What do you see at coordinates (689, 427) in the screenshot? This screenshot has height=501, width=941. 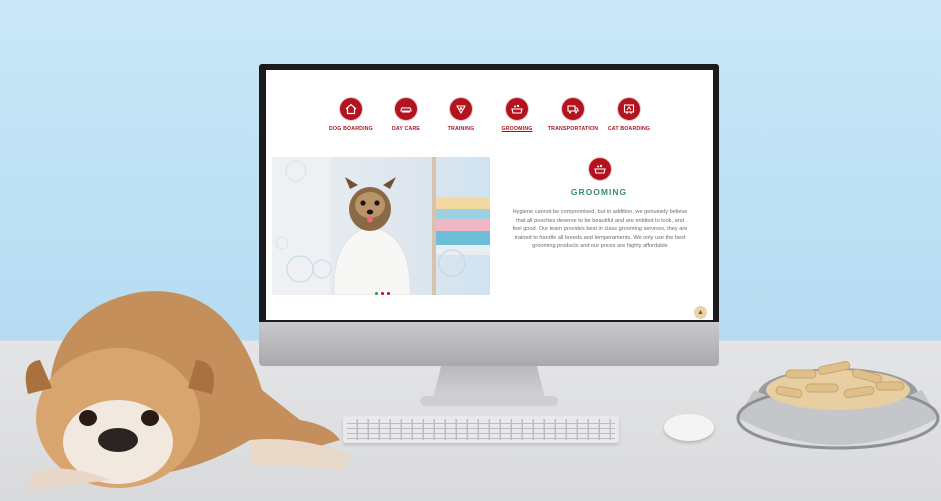 I see `computer-mouse` at bounding box center [689, 427].